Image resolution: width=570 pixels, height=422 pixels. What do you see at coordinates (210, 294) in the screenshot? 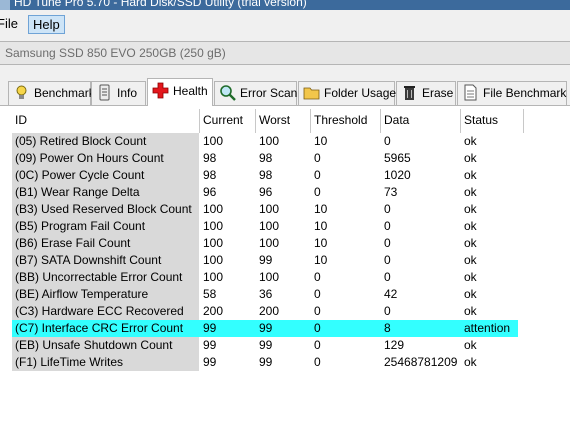
I see `cell-current: 58` at bounding box center [210, 294].